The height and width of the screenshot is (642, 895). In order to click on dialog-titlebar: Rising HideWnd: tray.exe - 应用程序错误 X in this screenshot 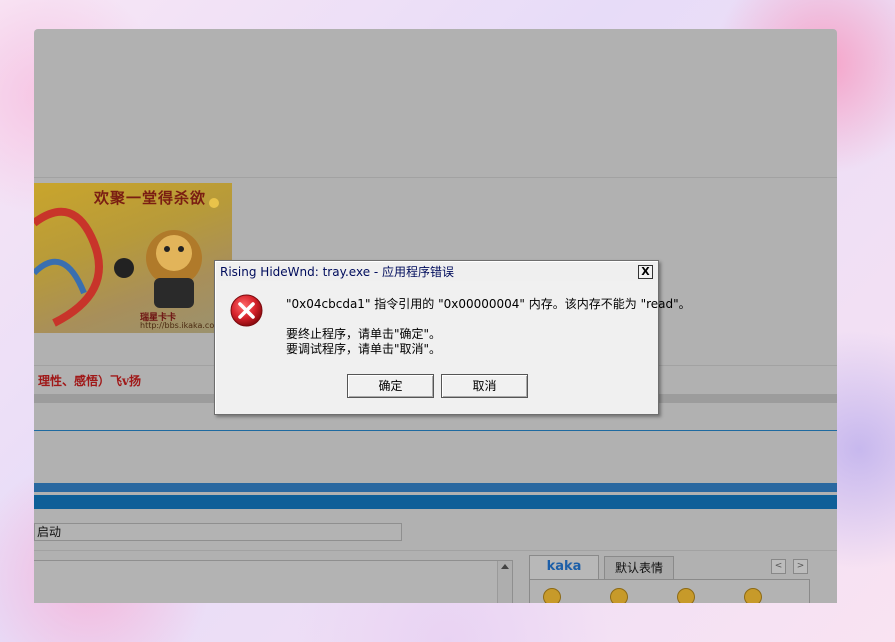, I will do `click(436, 272)`.